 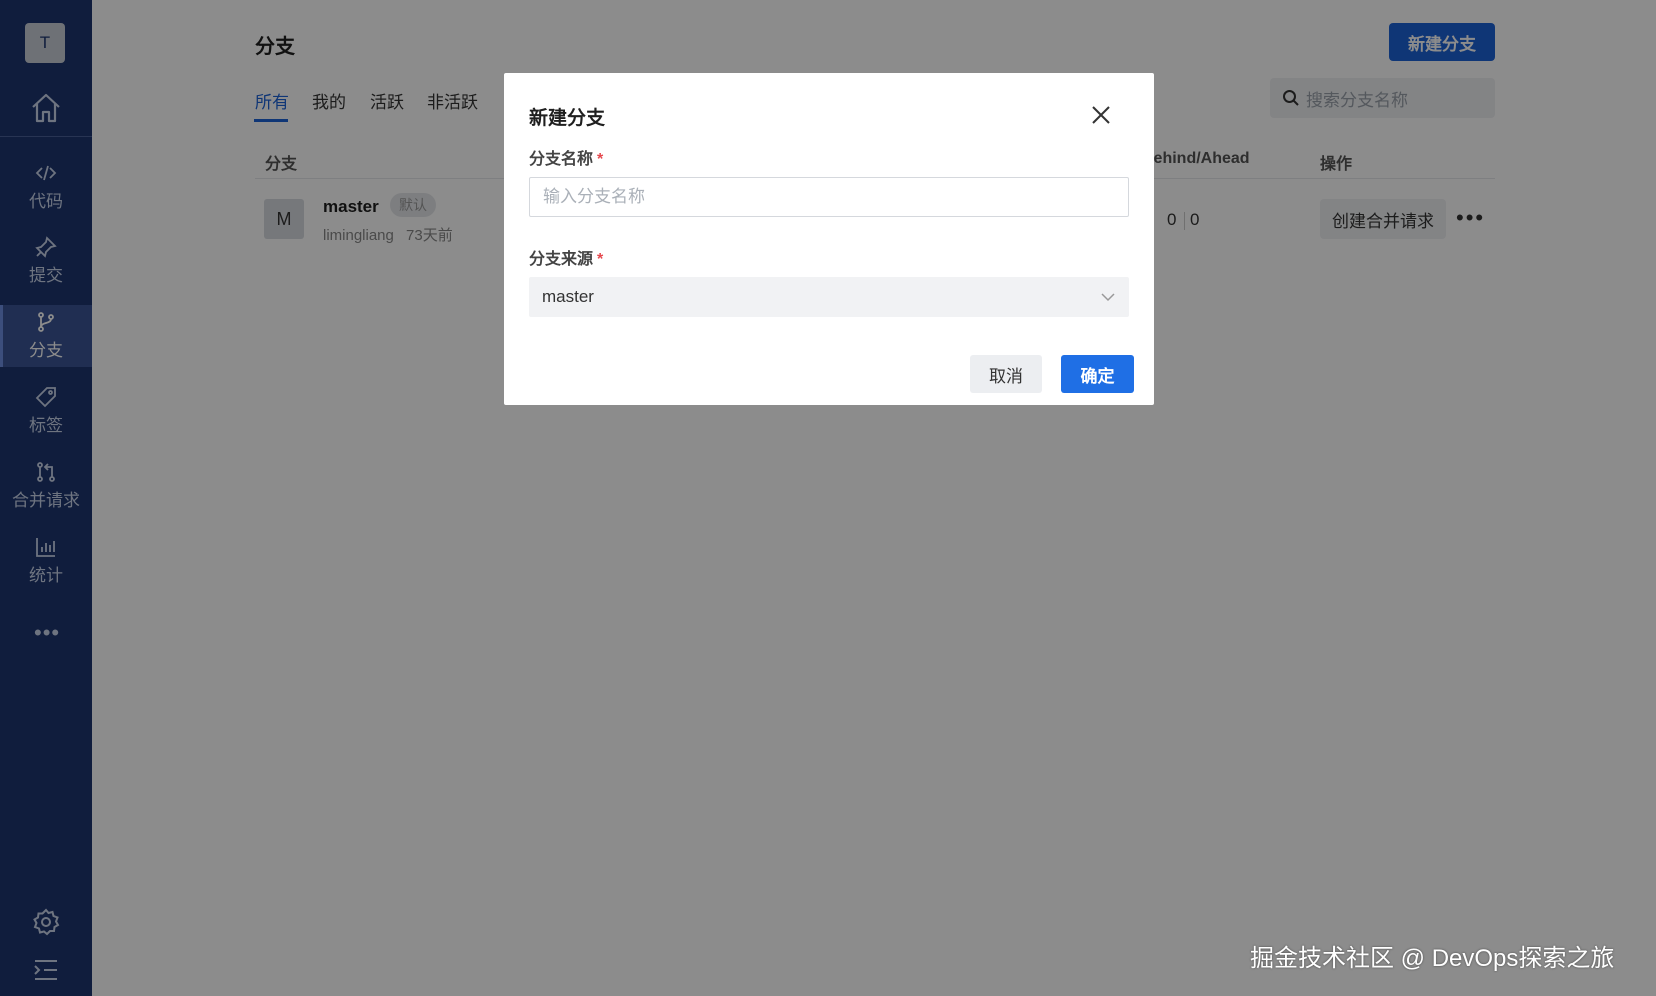 I want to click on branch-source-label-text: 分支来源, so click(x=561, y=259).